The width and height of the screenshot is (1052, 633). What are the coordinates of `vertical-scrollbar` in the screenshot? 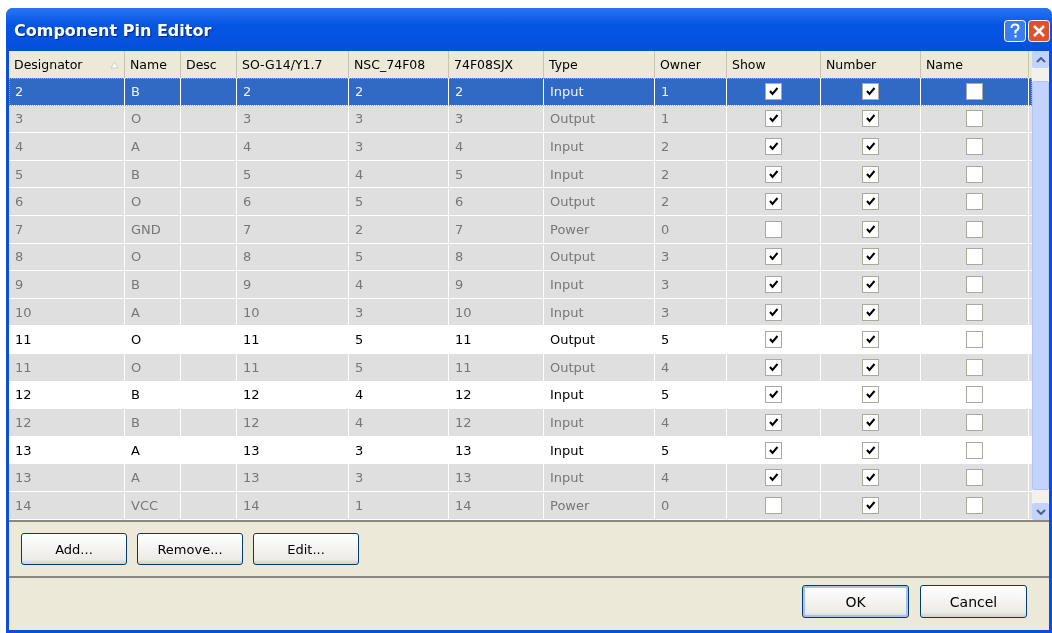 It's located at (1040, 285).